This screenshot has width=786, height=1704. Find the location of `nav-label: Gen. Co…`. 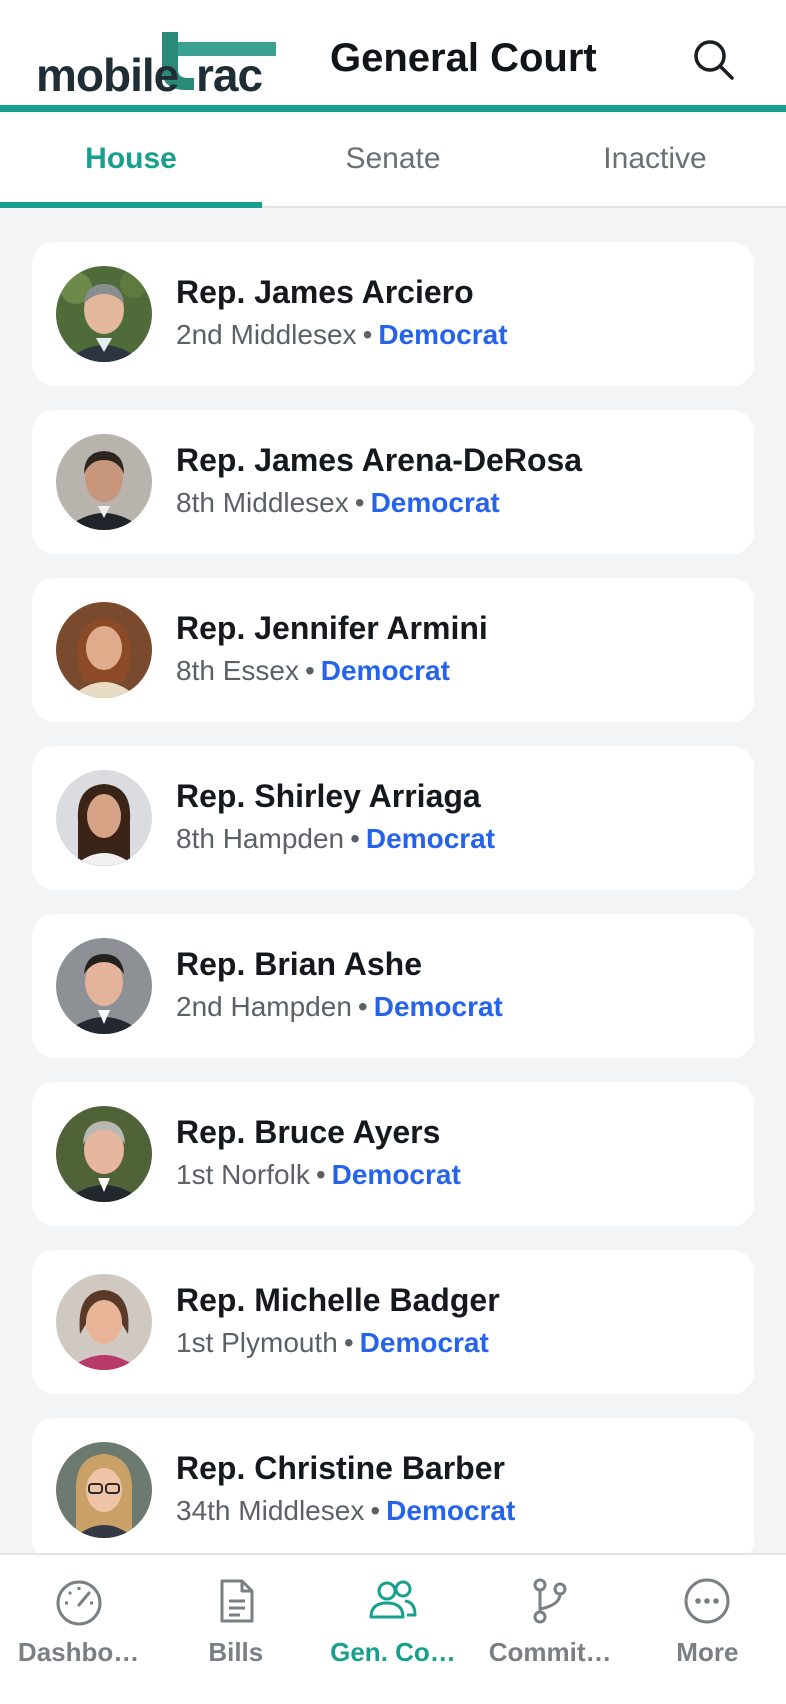

nav-label: Gen. Co… is located at coordinates (393, 1652).